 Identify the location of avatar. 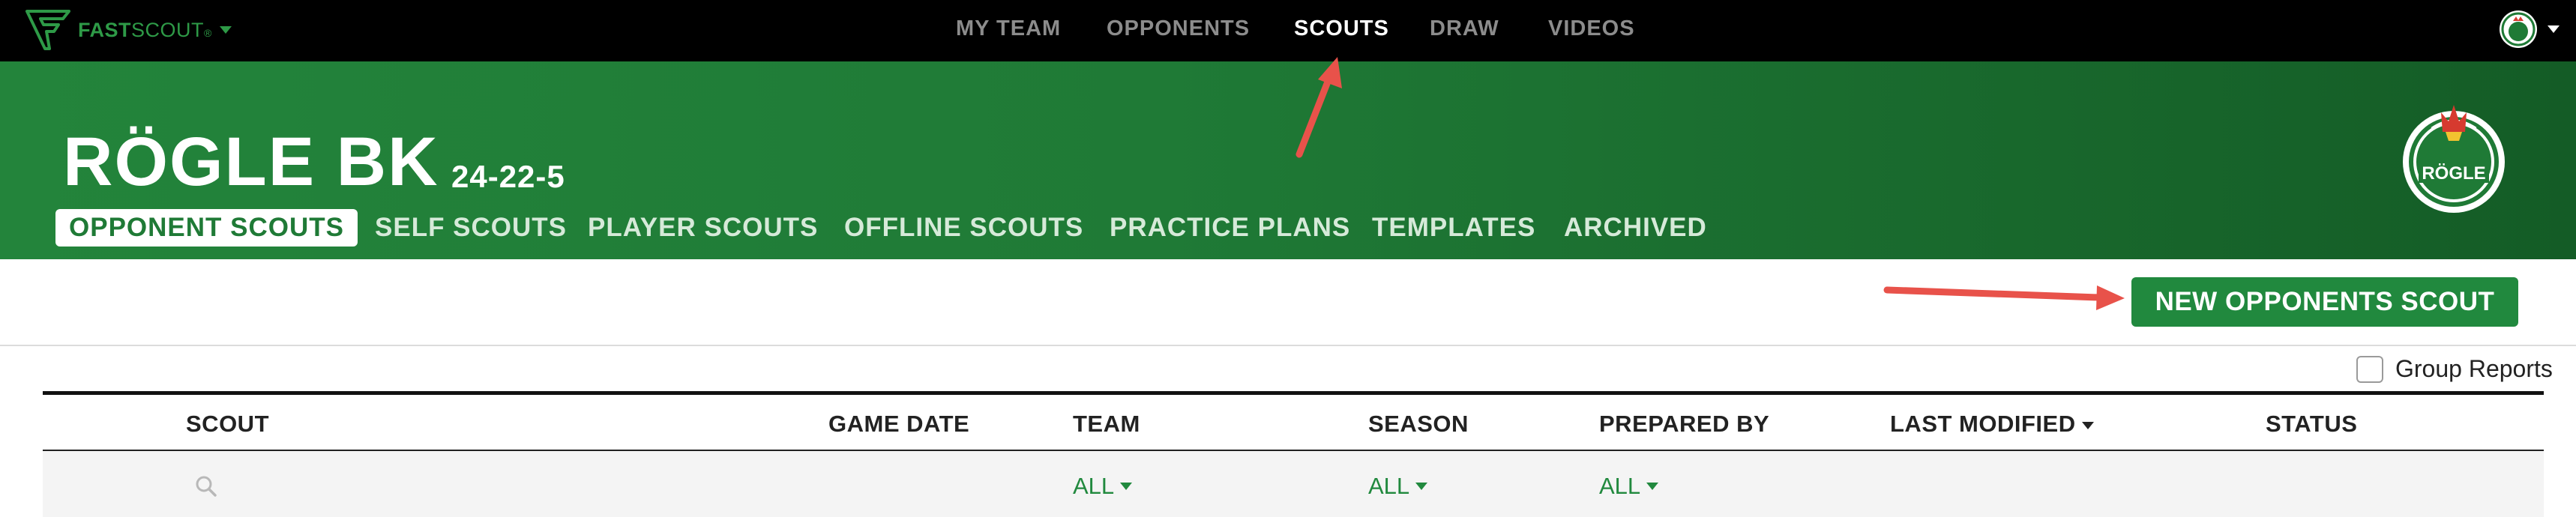
(2519, 29).